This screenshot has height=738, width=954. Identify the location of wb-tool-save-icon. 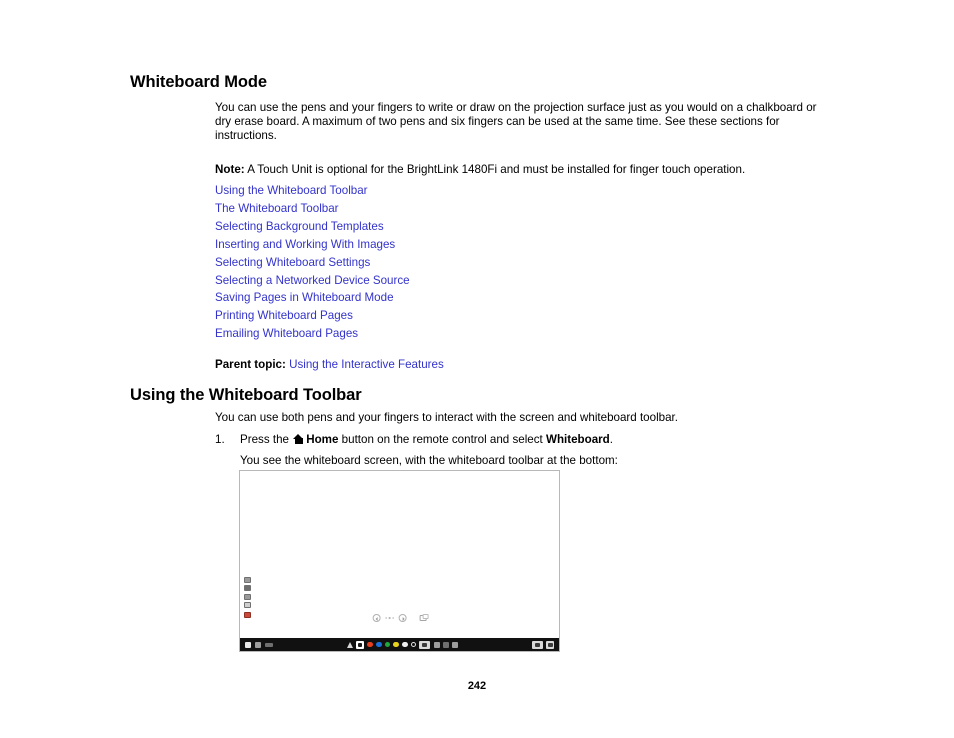
(247, 596).